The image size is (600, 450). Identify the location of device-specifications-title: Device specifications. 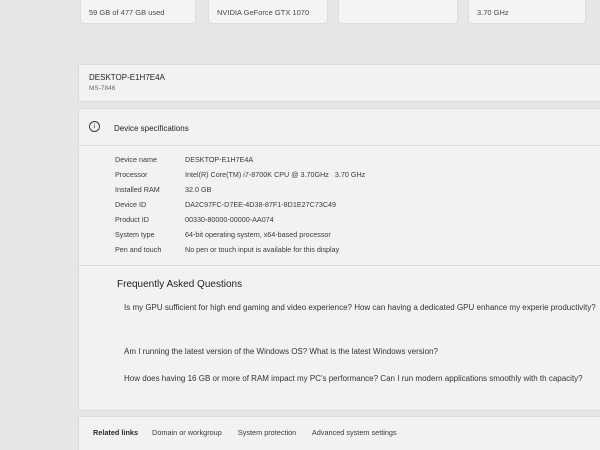
(151, 128).